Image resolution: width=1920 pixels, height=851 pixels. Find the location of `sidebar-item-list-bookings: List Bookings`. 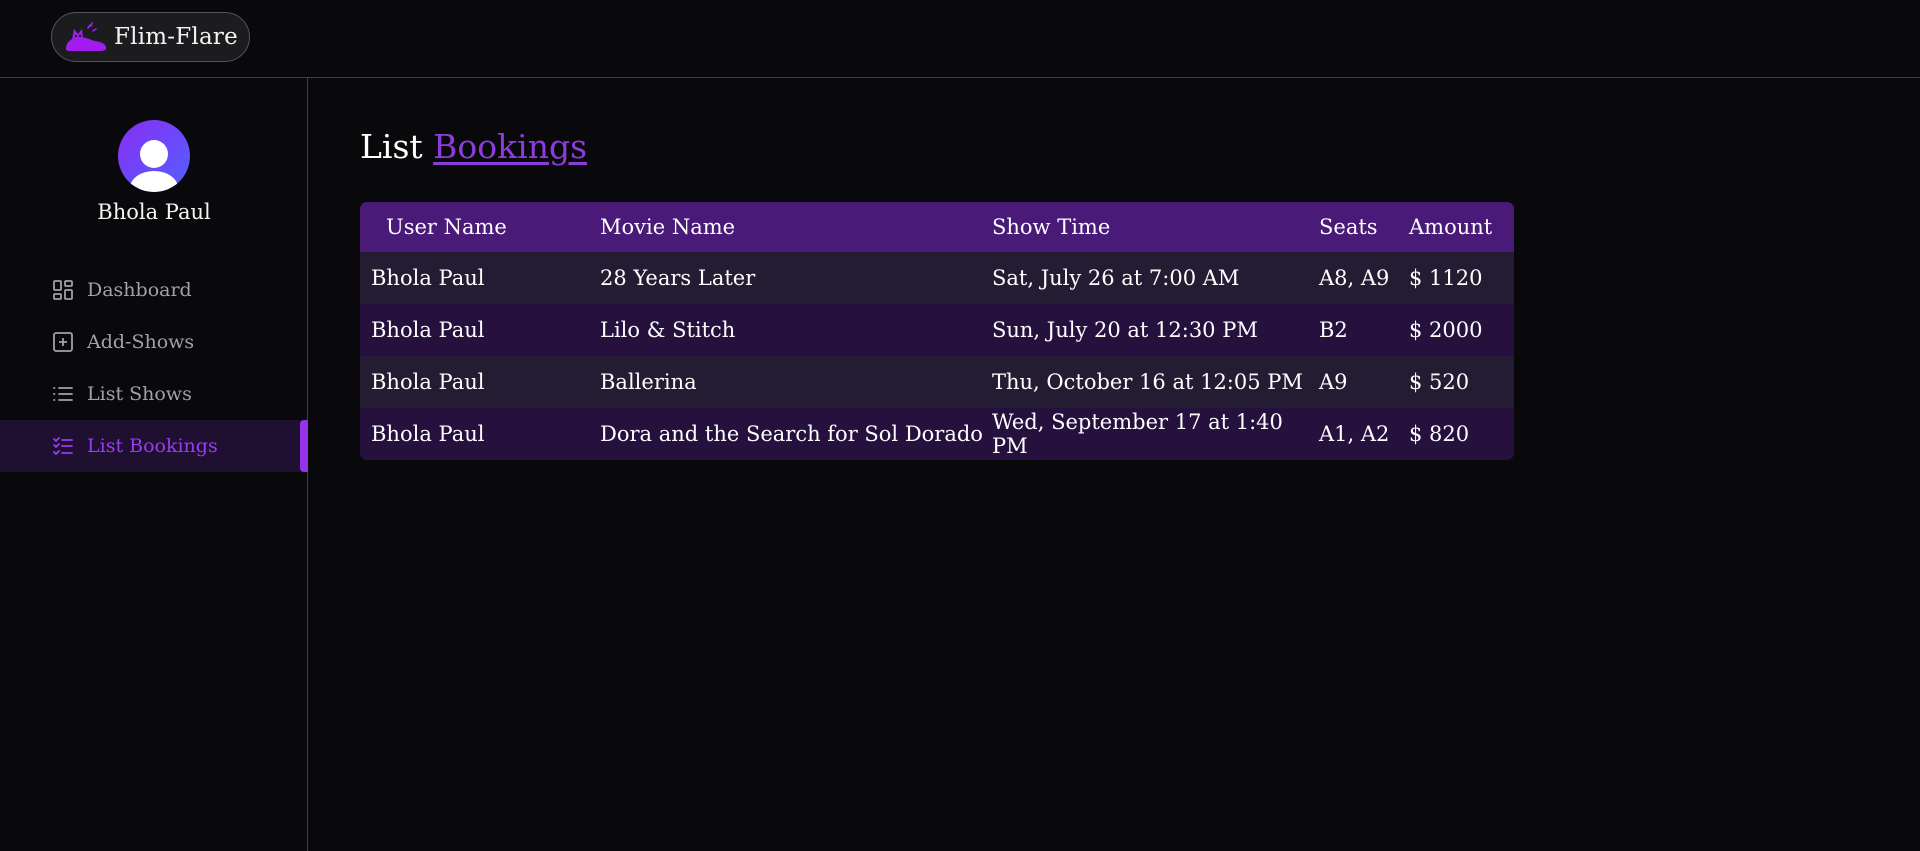

sidebar-item-list-bookings: List Bookings is located at coordinates (154, 446).